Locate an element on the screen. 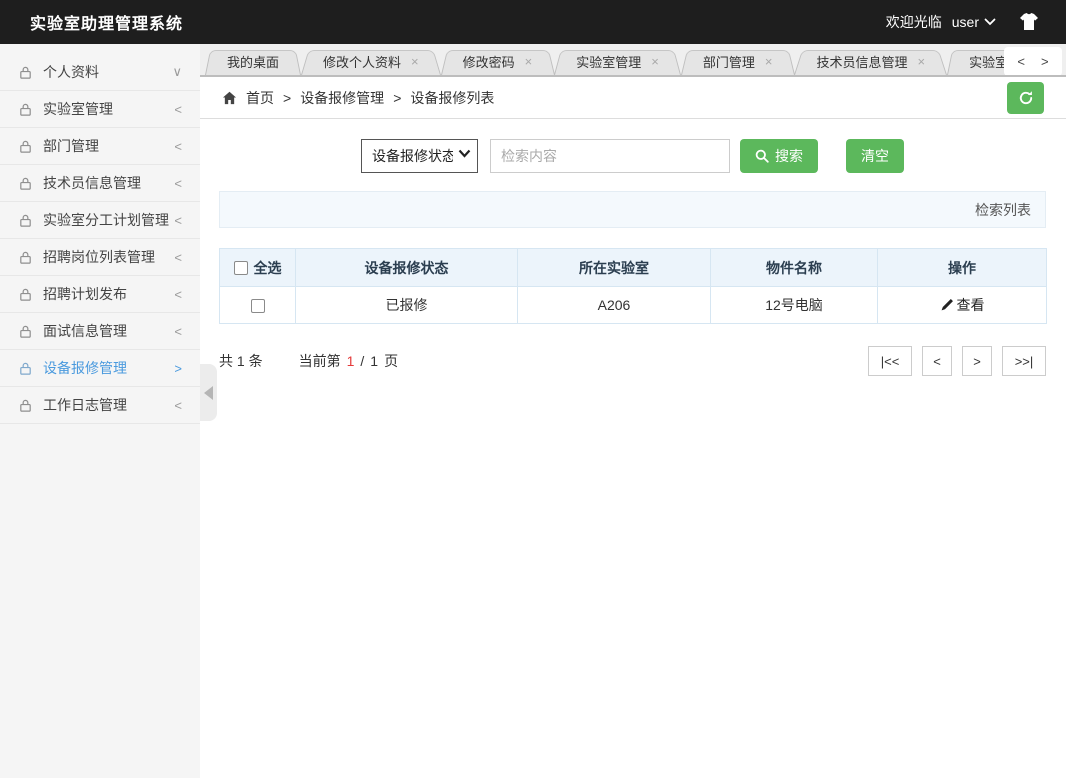  tab-technician-info: 技术员信息管理 × is located at coordinates (870, 61).